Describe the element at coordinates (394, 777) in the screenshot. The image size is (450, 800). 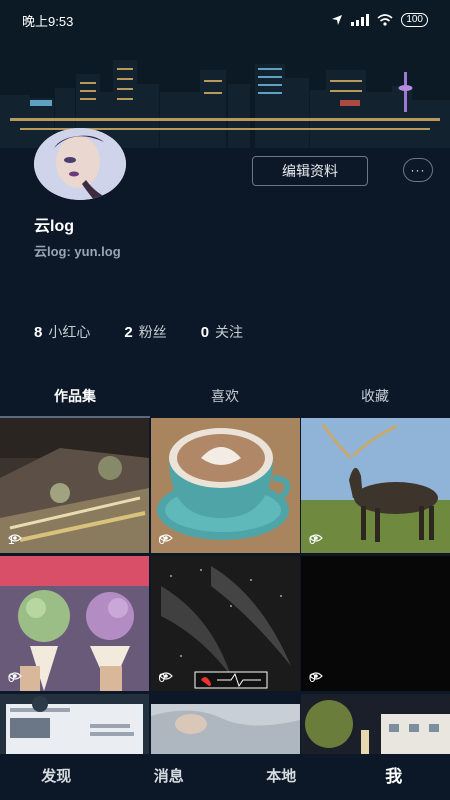
I see `nav-me: 我` at that location.